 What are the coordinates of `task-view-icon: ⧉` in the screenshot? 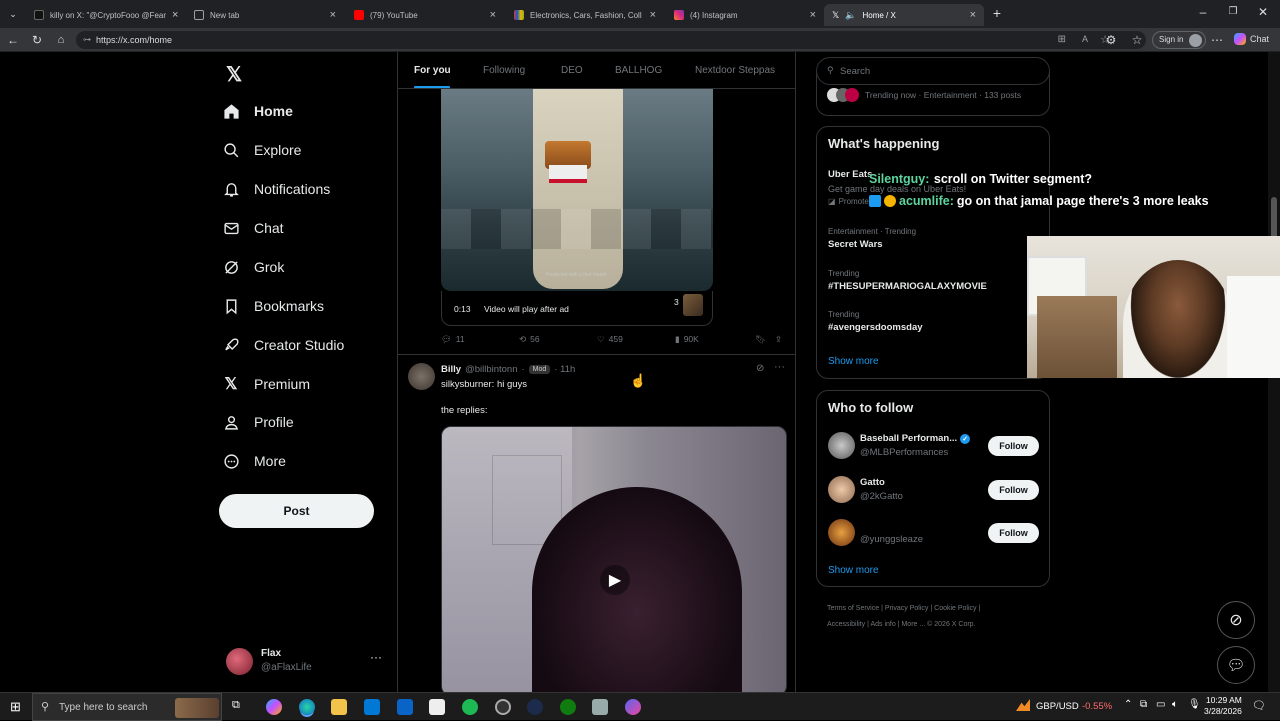 It's located at (240, 707).